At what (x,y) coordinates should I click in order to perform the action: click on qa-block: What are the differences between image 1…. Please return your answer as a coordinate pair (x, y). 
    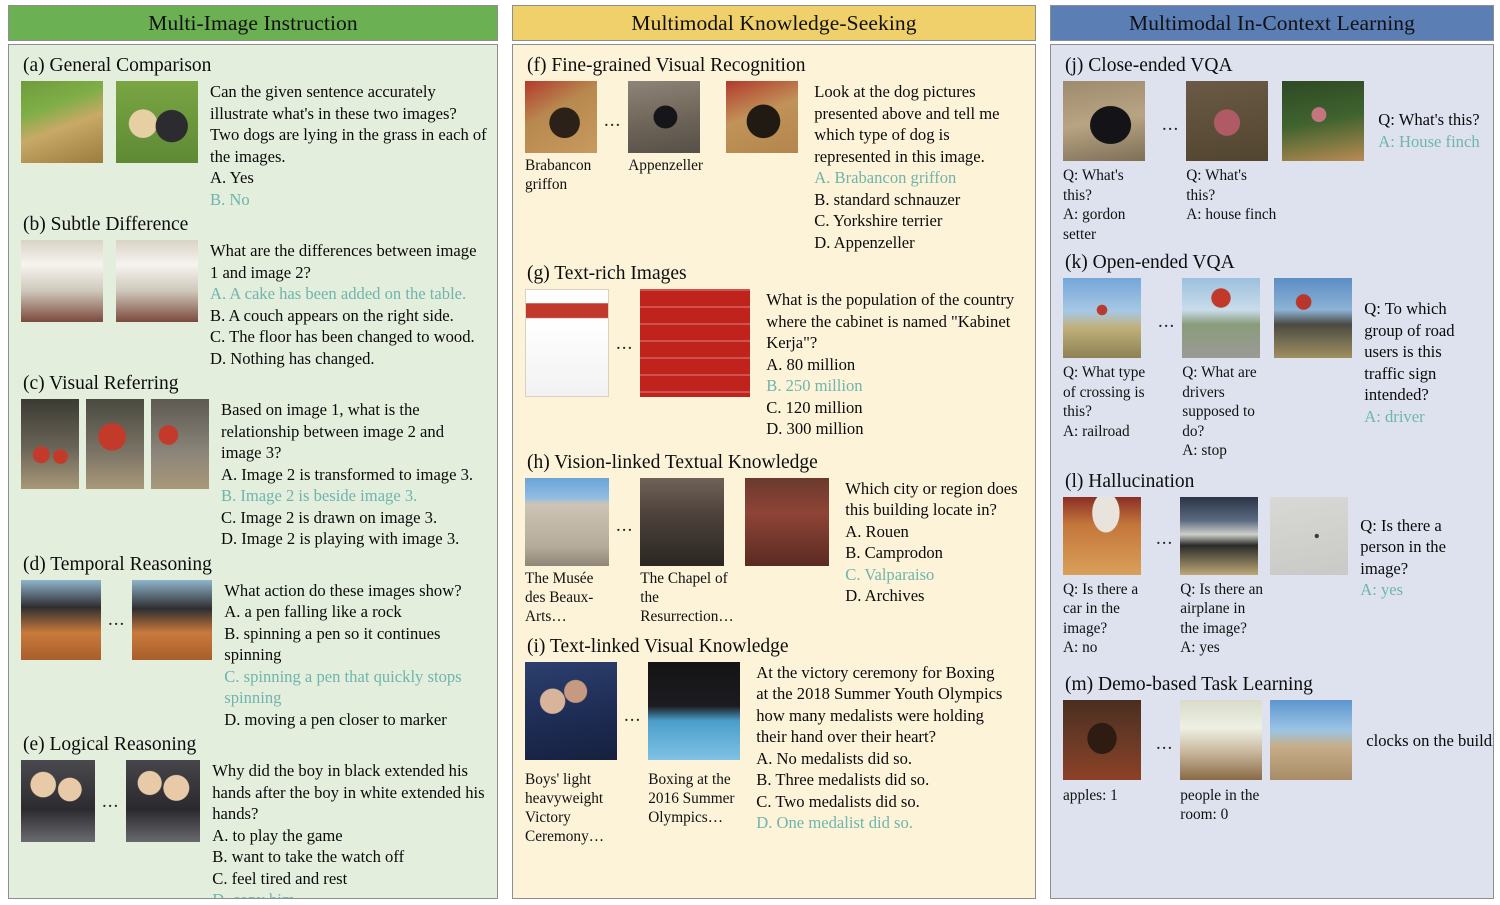
    Looking at the image, I should click on (348, 304).